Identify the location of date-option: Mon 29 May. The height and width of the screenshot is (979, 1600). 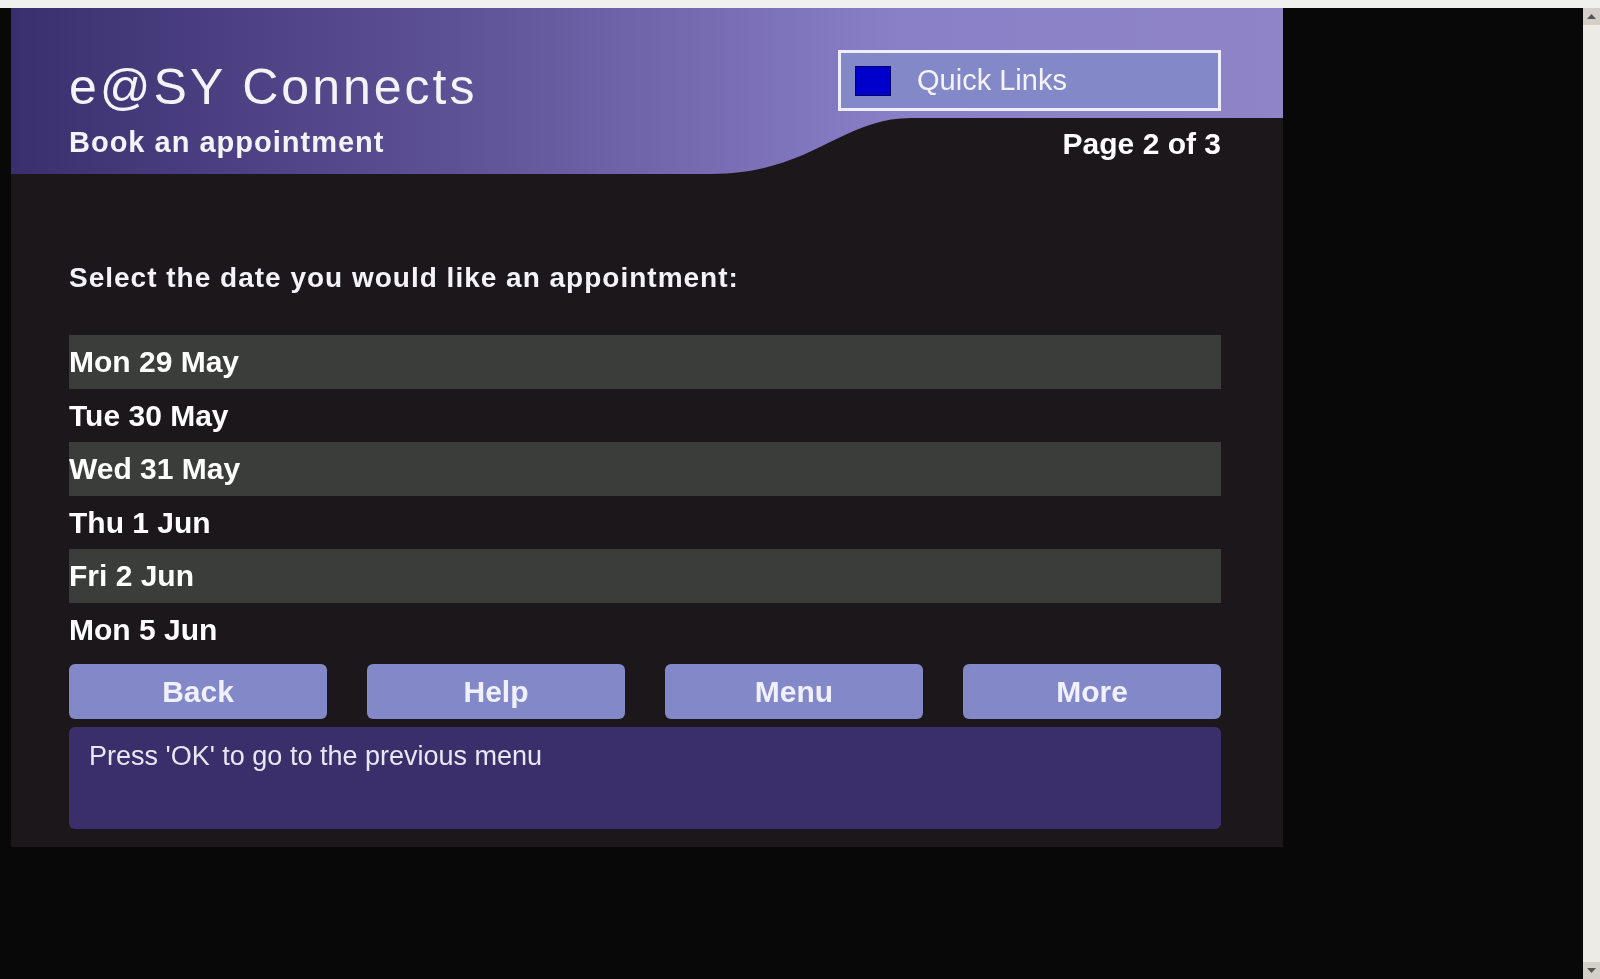
(645, 362).